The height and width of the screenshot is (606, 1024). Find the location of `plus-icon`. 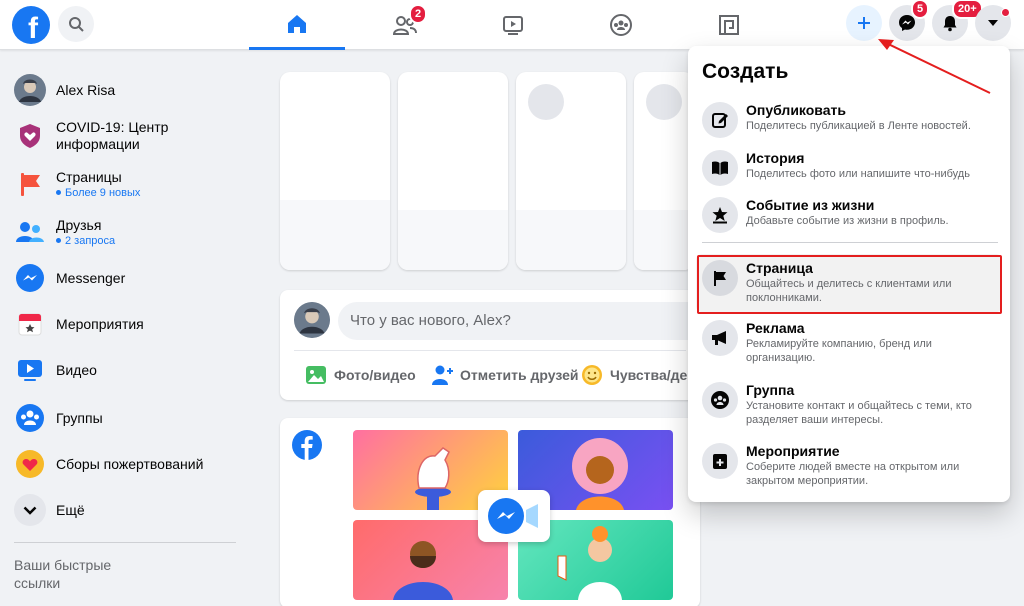

plus-icon is located at coordinates (864, 23).